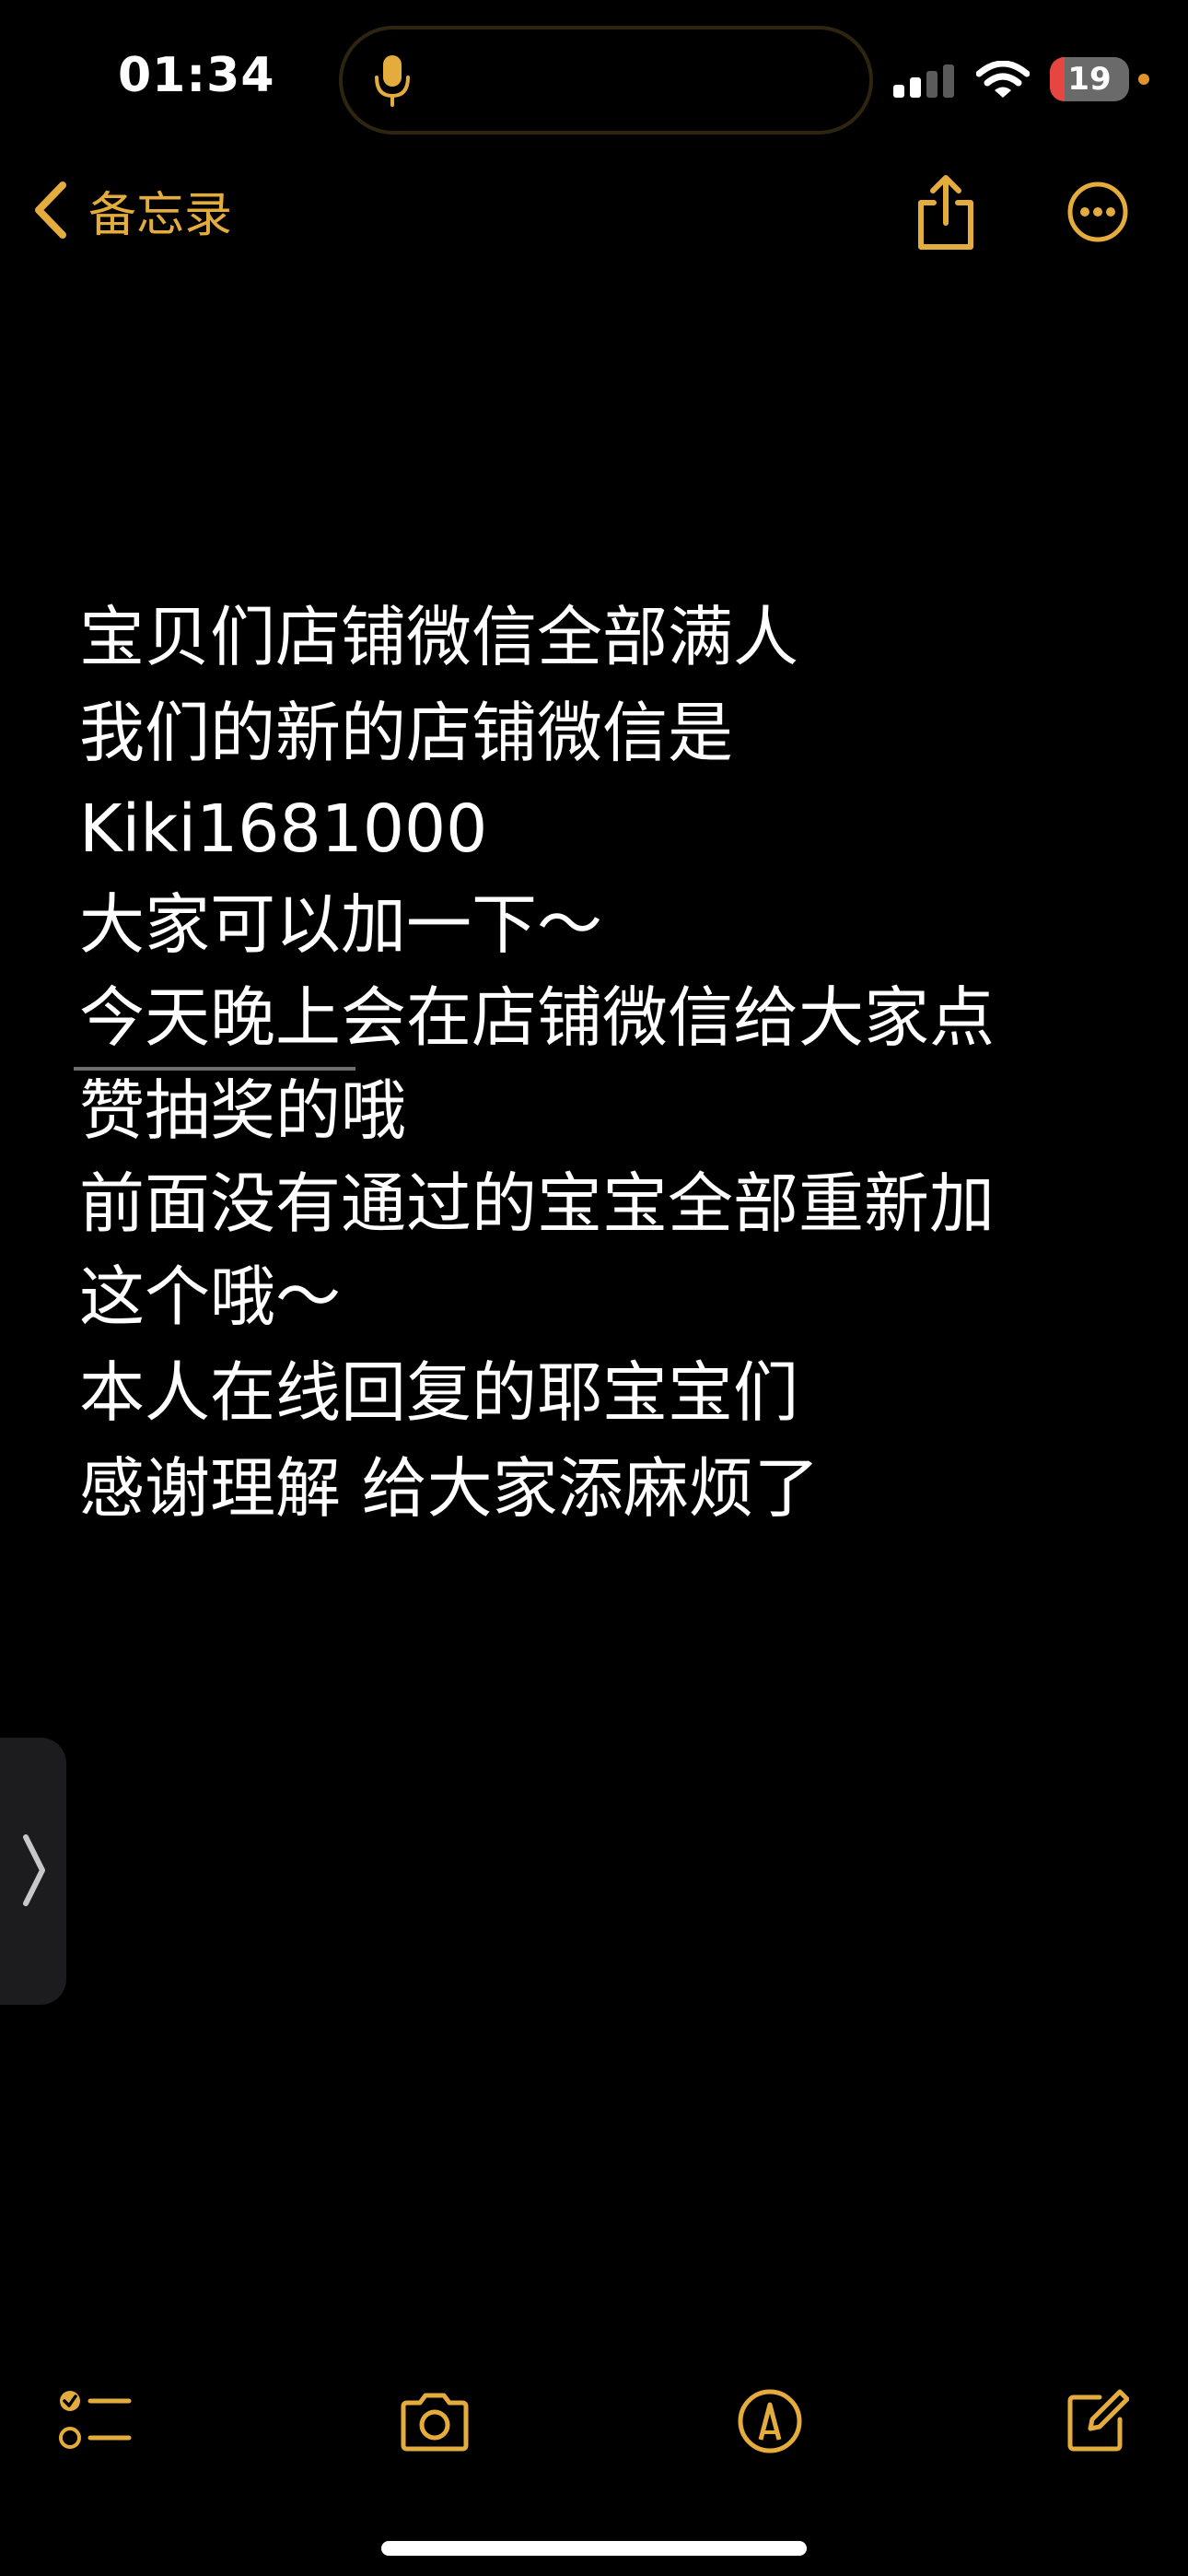  Describe the element at coordinates (393, 81) in the screenshot. I see `microphone-icon` at that location.